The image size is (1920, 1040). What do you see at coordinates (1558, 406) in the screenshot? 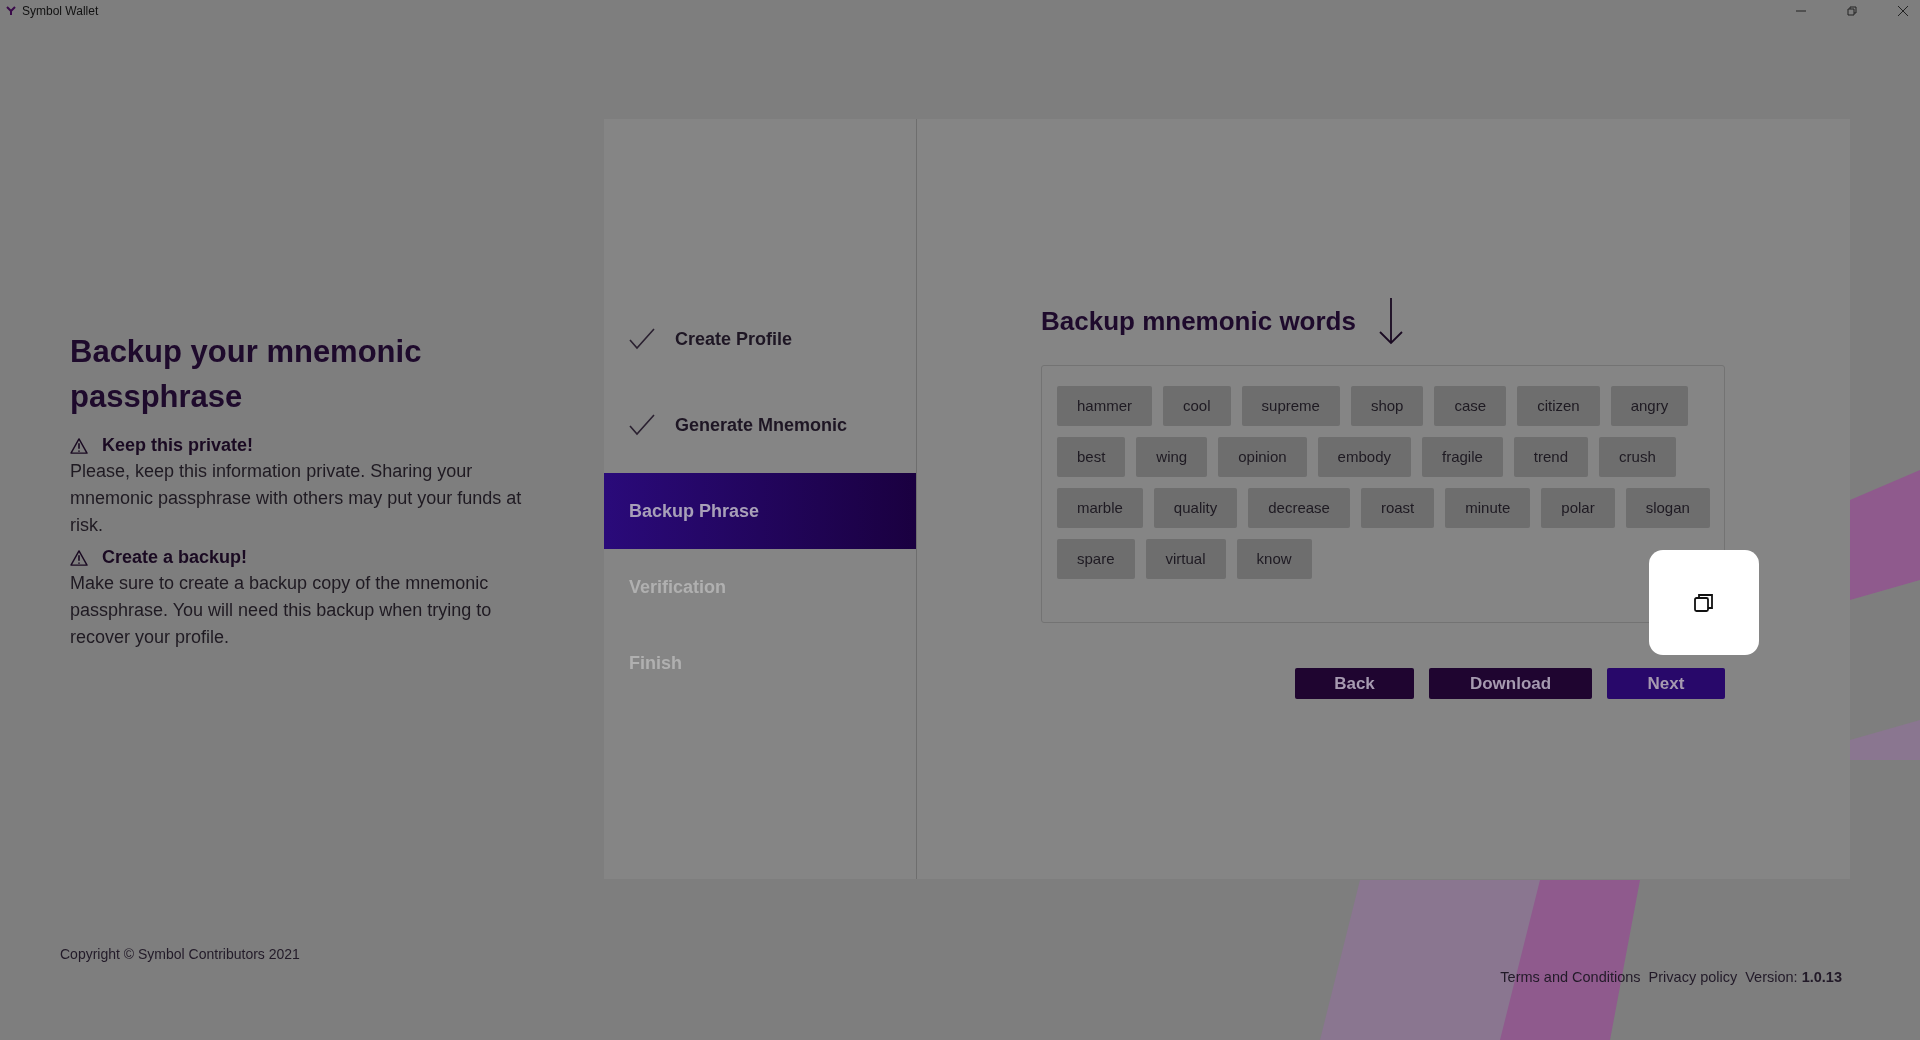
I see `word-chip: citizen` at bounding box center [1558, 406].